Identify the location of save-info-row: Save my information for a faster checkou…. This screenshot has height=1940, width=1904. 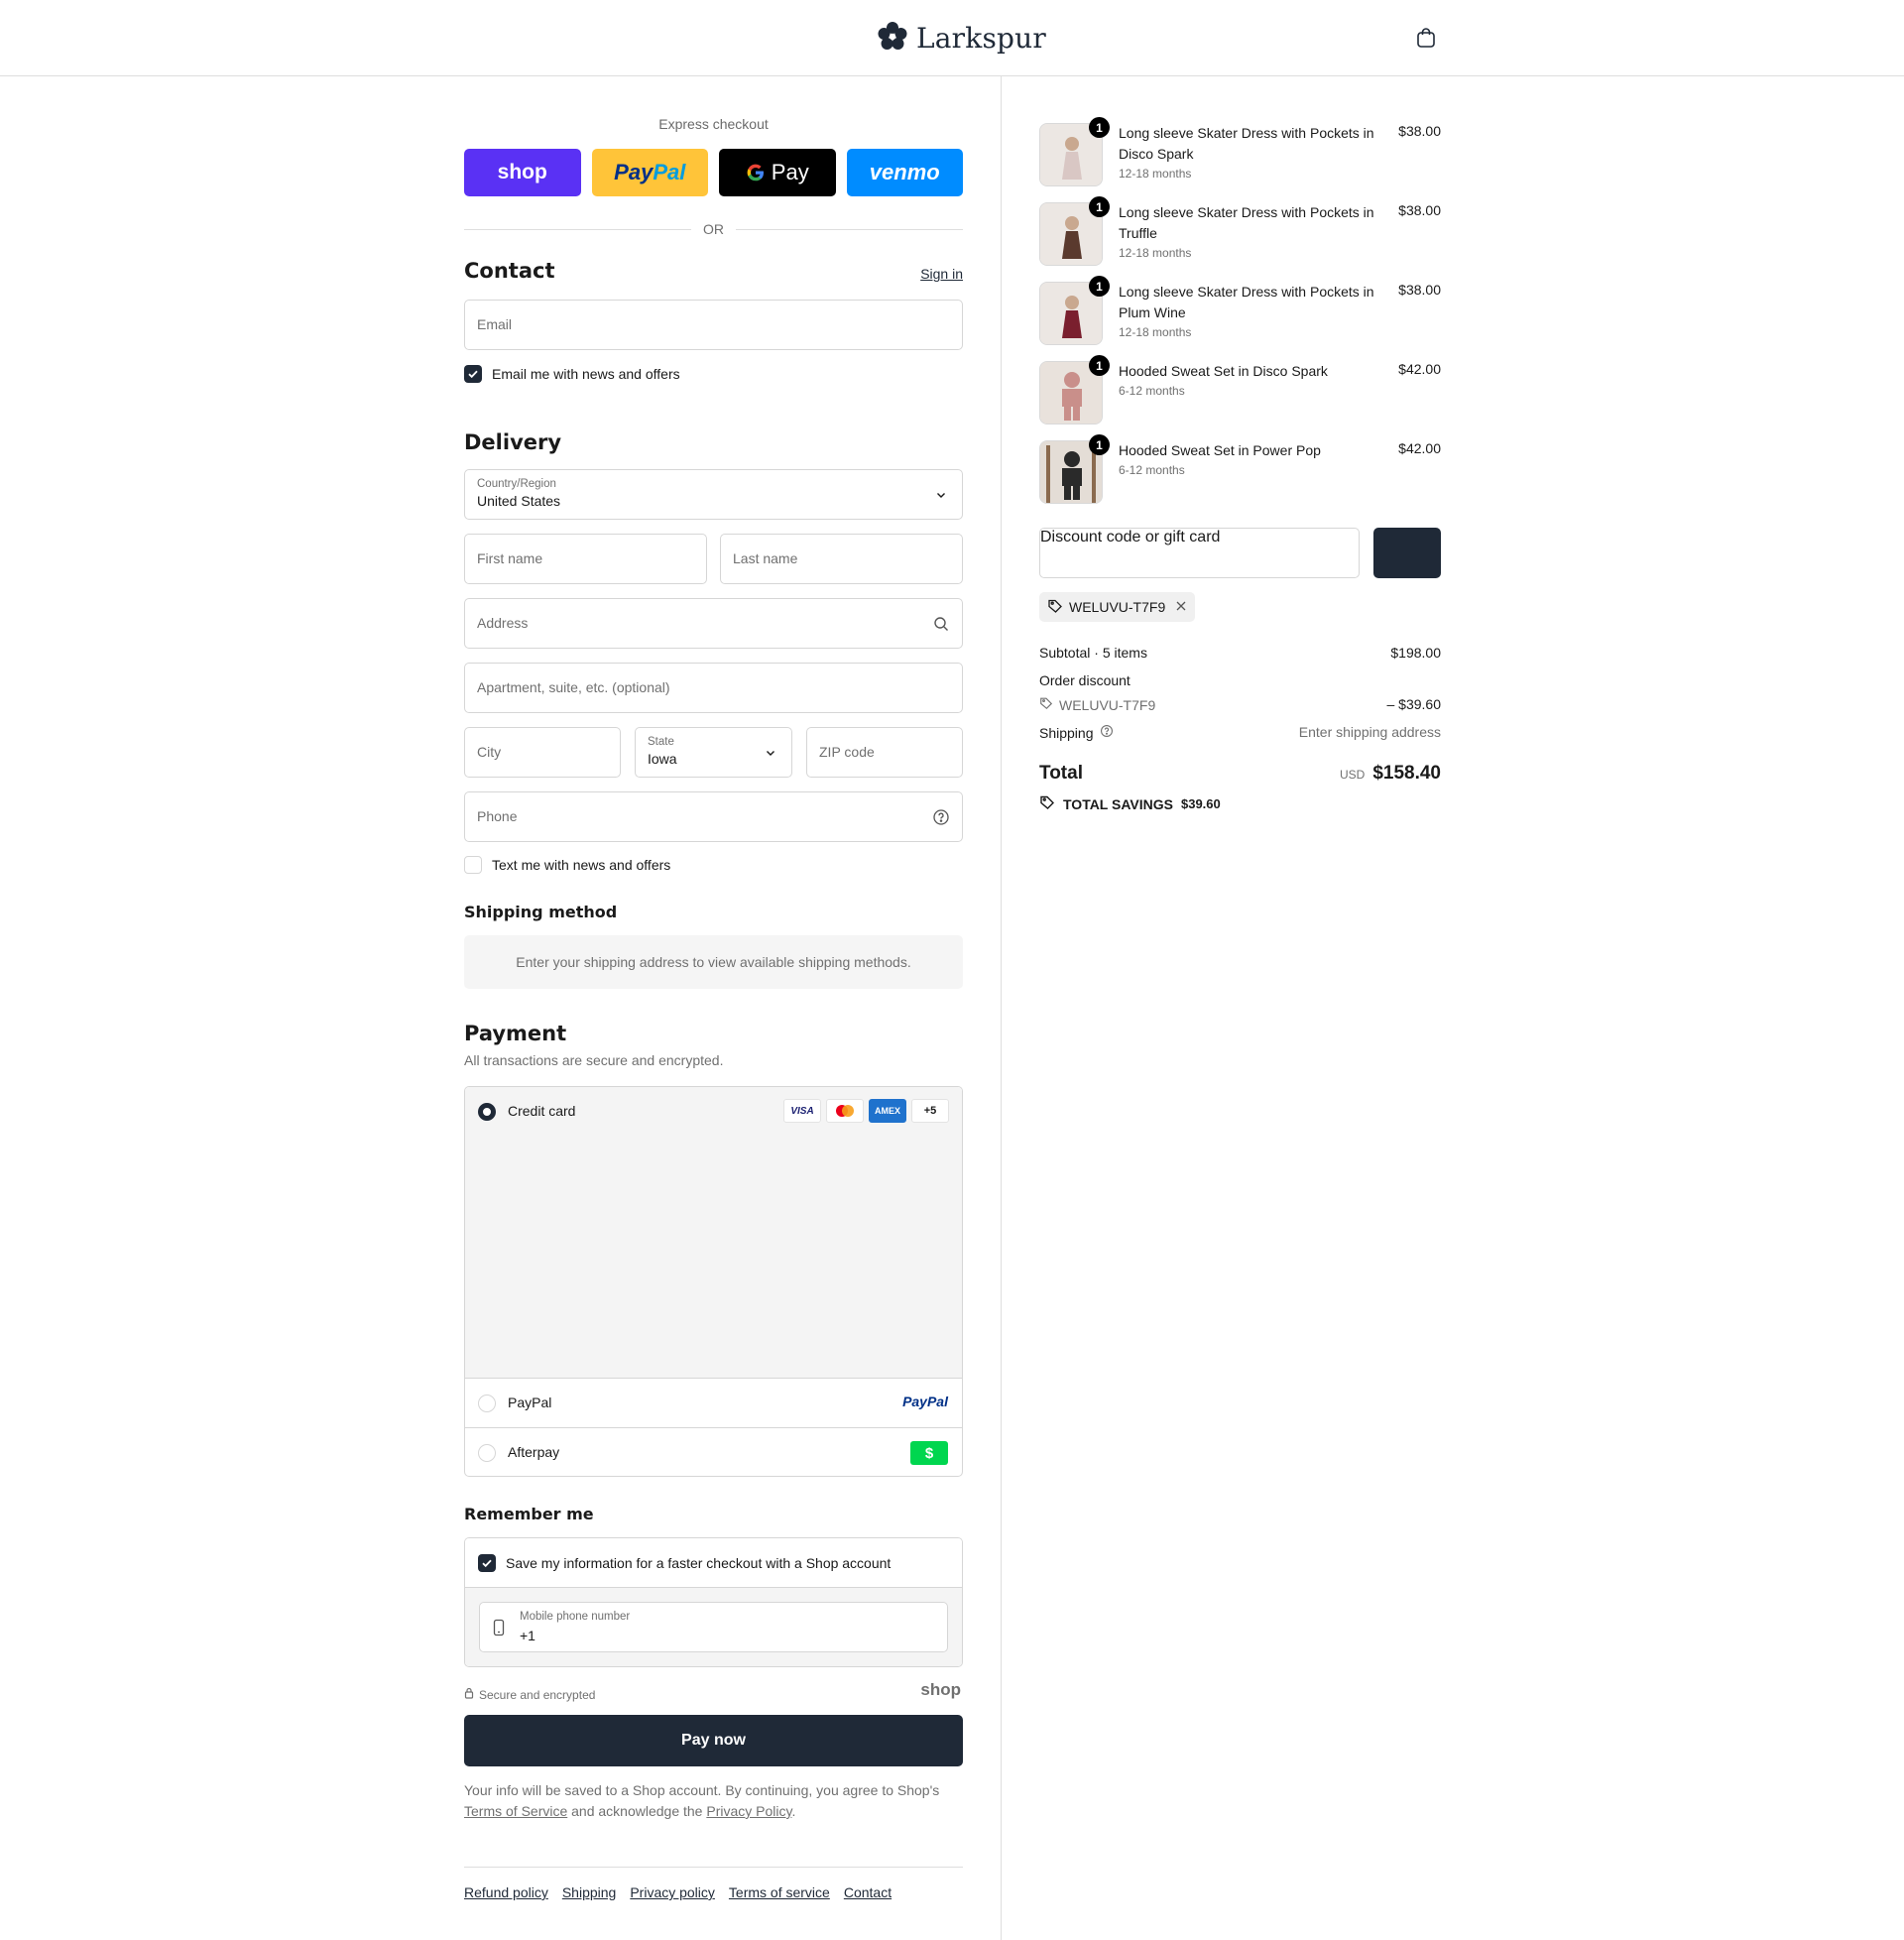
(713, 1563).